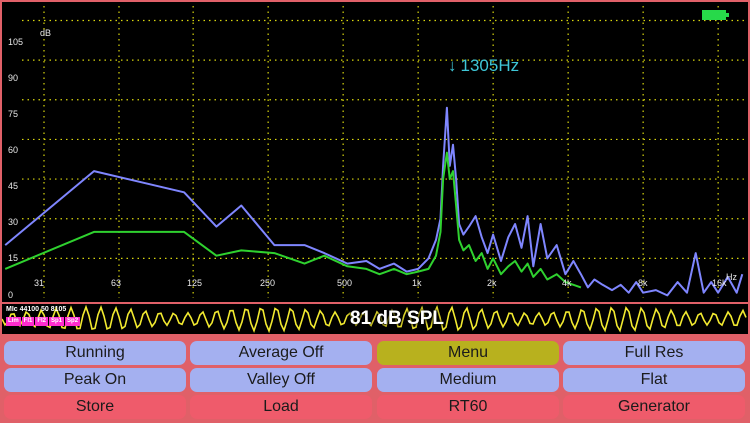  What do you see at coordinates (281, 380) in the screenshot?
I see `valley-button: Valley Off` at bounding box center [281, 380].